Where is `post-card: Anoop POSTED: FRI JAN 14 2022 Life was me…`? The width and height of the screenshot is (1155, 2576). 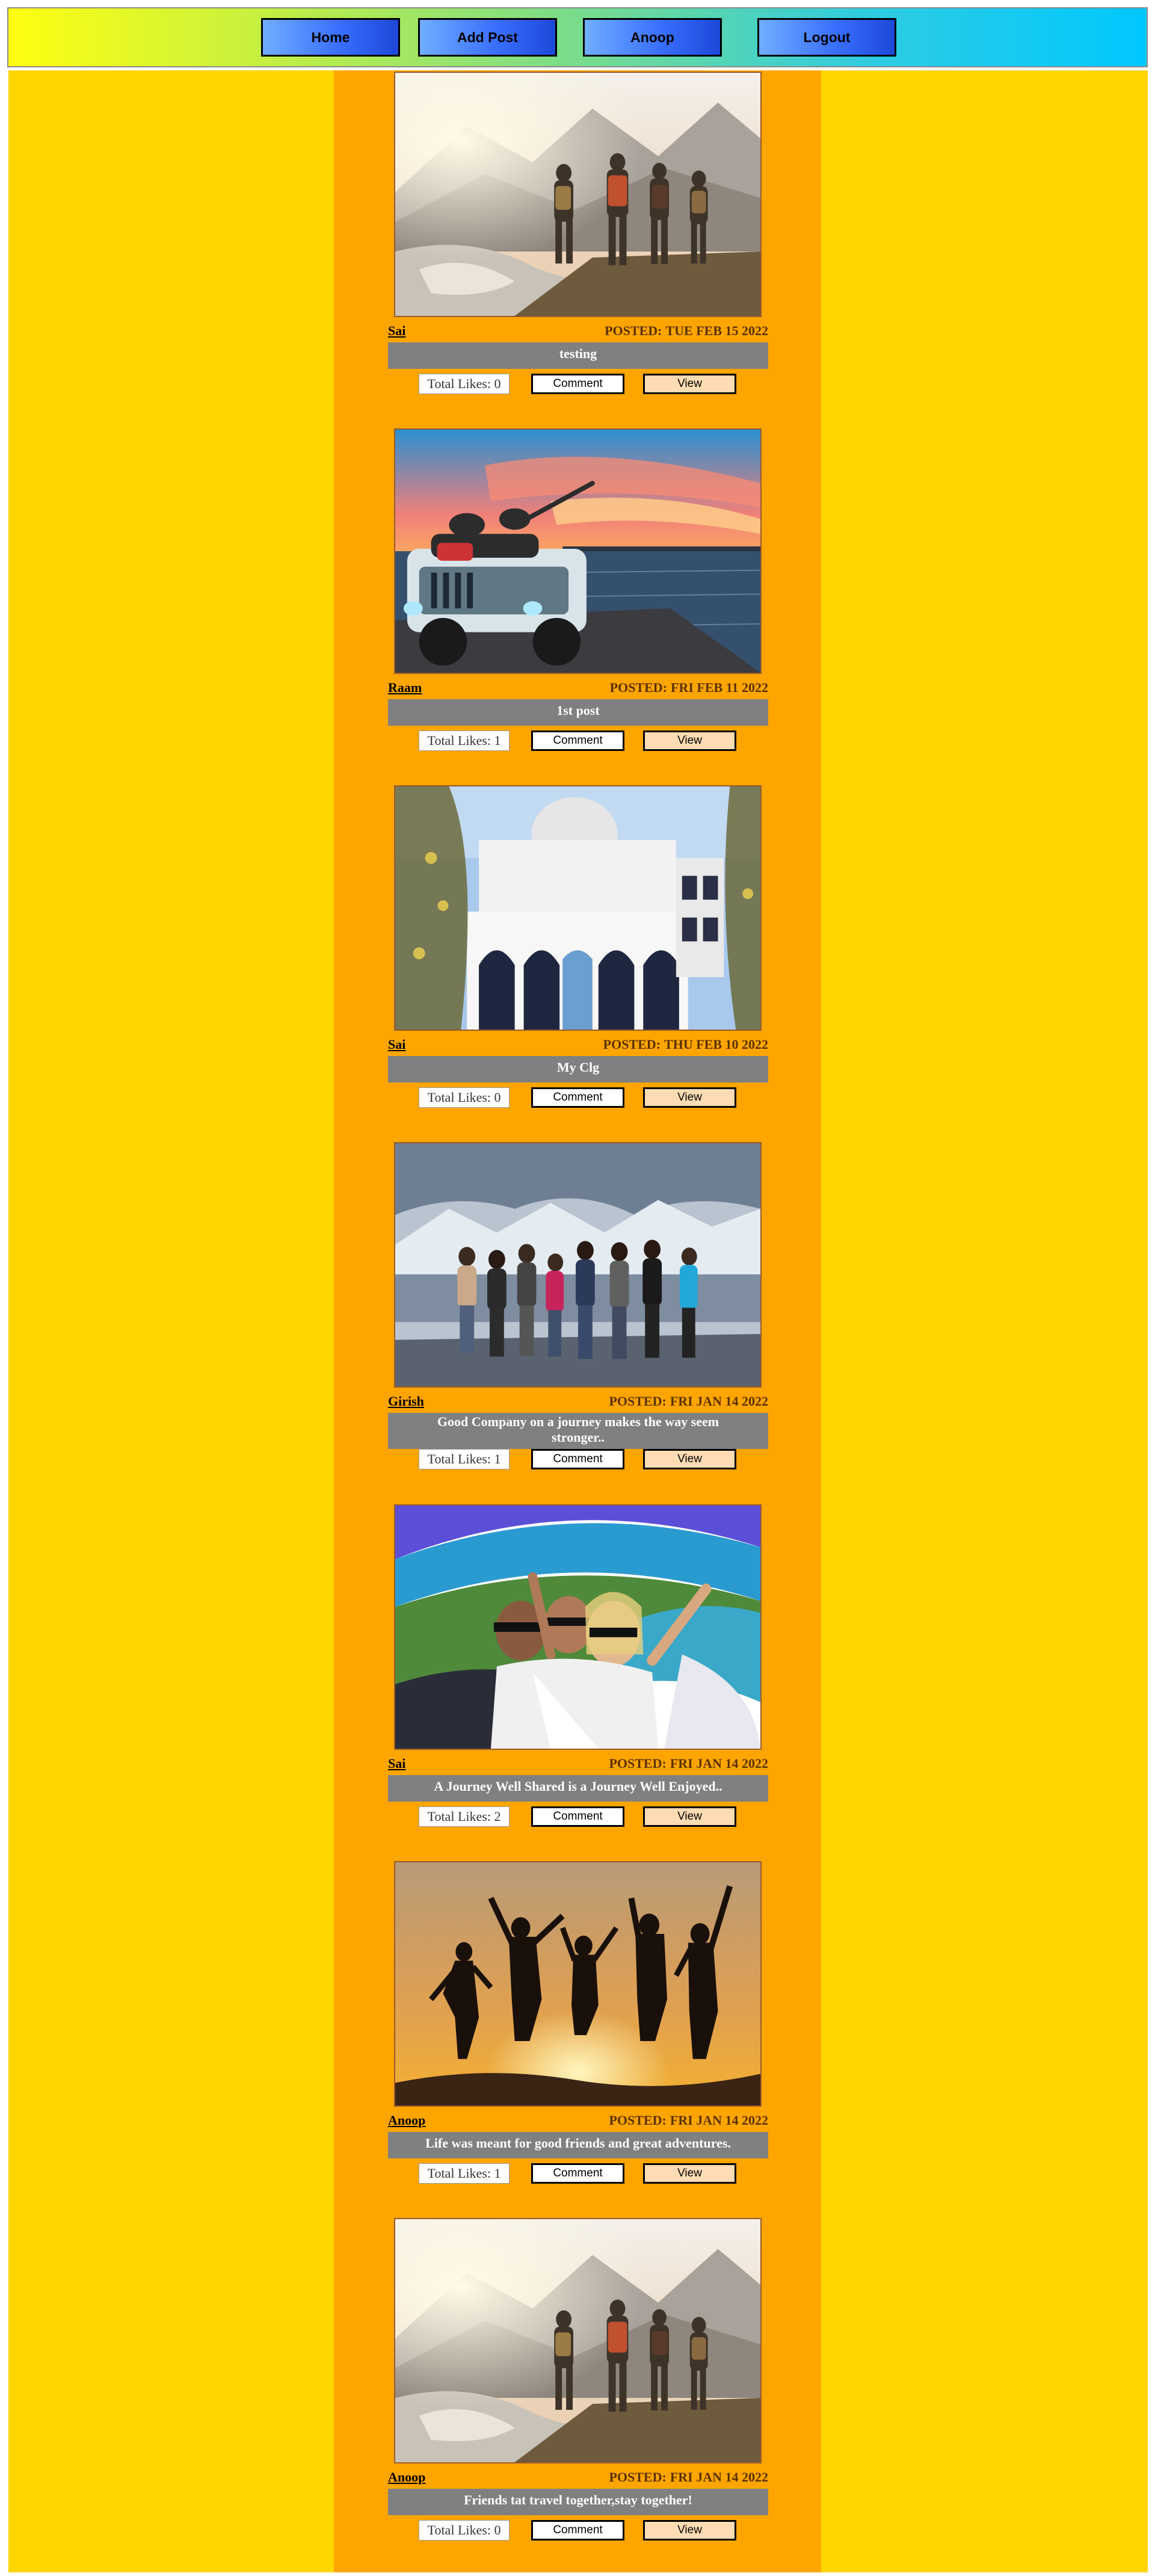 post-card: Anoop POSTED: FRI JAN 14 2022 Life was me… is located at coordinates (578, 2031).